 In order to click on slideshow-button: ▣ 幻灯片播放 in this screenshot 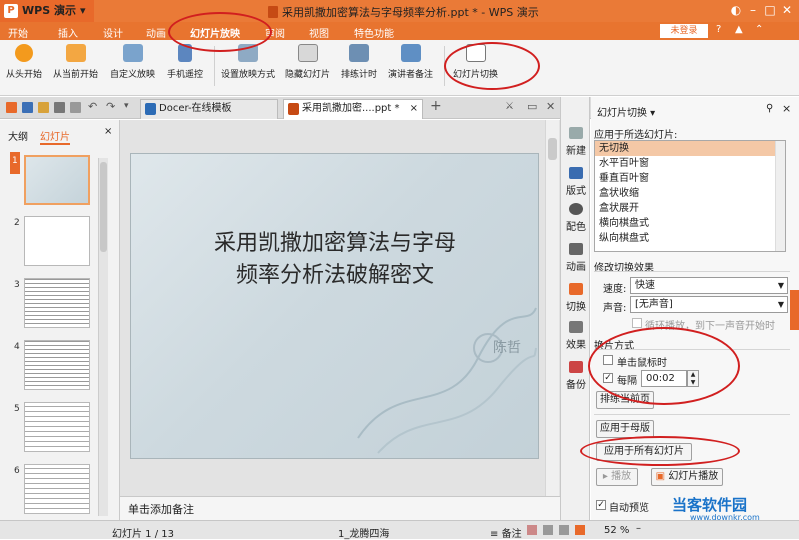, I will do `click(687, 477)`.